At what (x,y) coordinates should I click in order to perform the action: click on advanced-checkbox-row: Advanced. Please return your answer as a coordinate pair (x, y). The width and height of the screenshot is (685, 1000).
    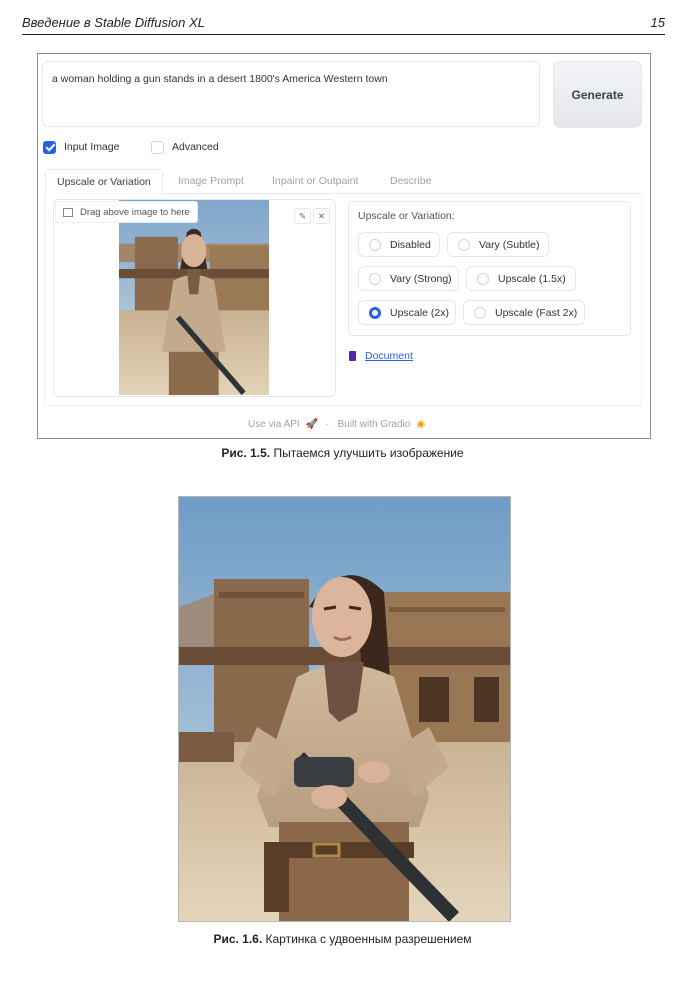
    Looking at the image, I should click on (185, 147).